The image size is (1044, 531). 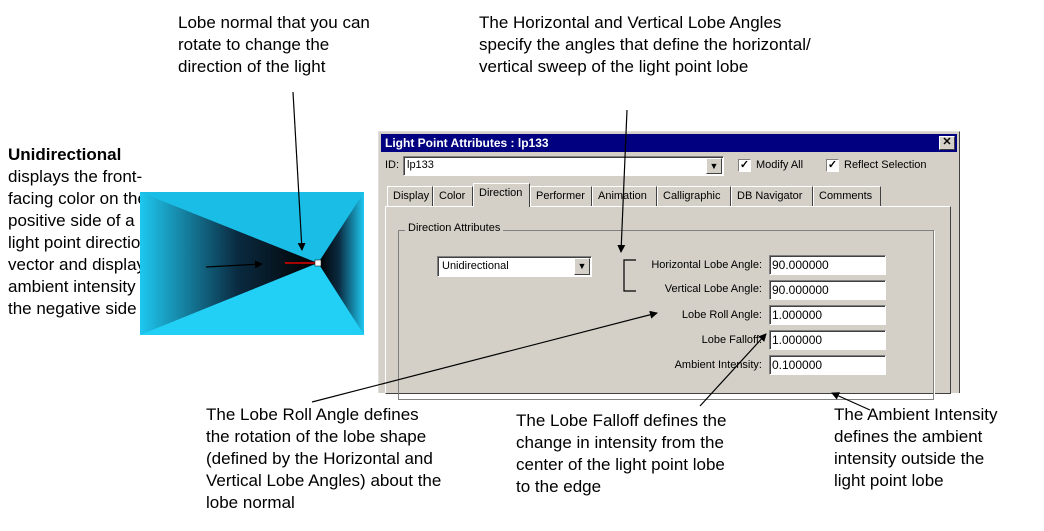 I want to click on vertical-lobe-angle-label: Vertical Lobe Angle:, so click(x=713, y=289).